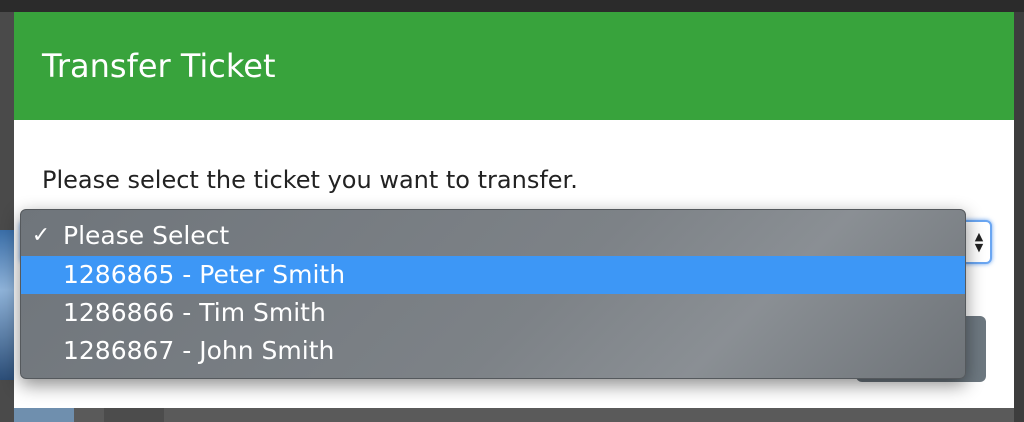  I want to click on backdrop-bottom-strip, so click(514, 415).